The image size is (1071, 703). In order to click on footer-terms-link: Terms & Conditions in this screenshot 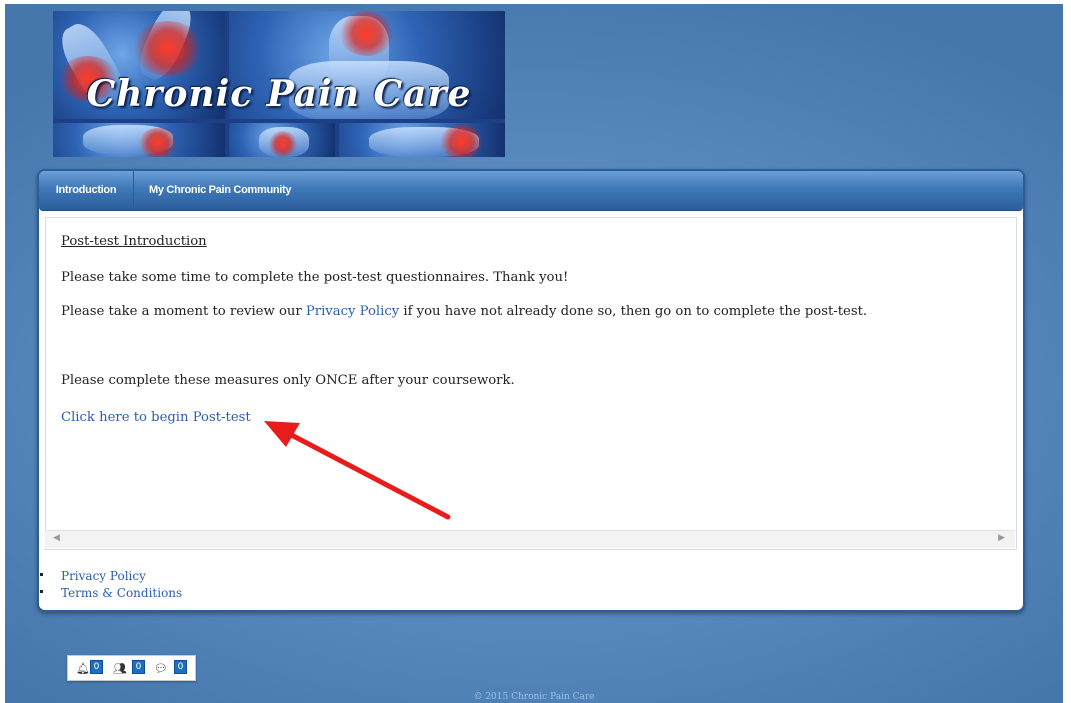, I will do `click(121, 593)`.